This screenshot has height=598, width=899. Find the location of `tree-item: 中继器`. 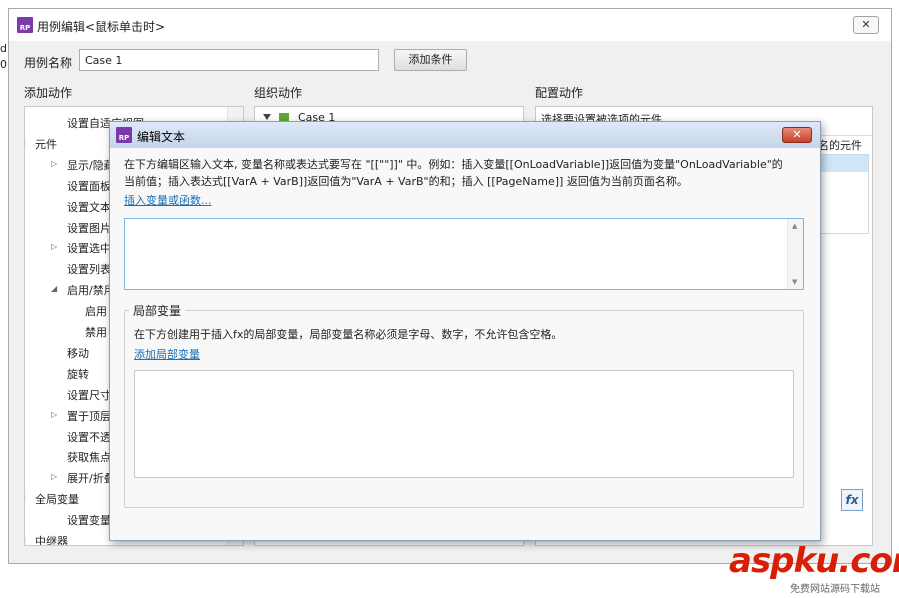

tree-item: 中继器 is located at coordinates (51, 539).